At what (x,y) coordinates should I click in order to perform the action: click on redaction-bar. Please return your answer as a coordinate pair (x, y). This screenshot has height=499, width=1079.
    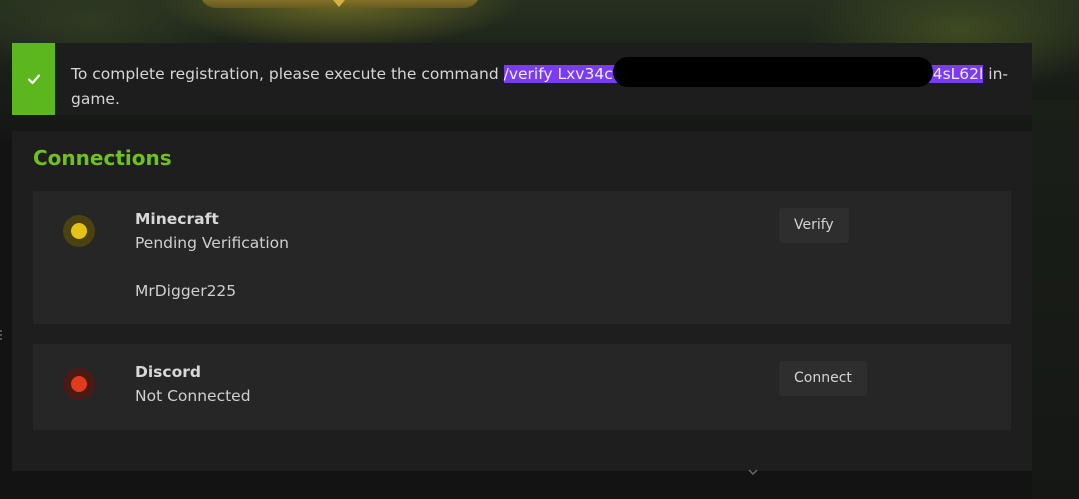
    Looking at the image, I should click on (772, 72).